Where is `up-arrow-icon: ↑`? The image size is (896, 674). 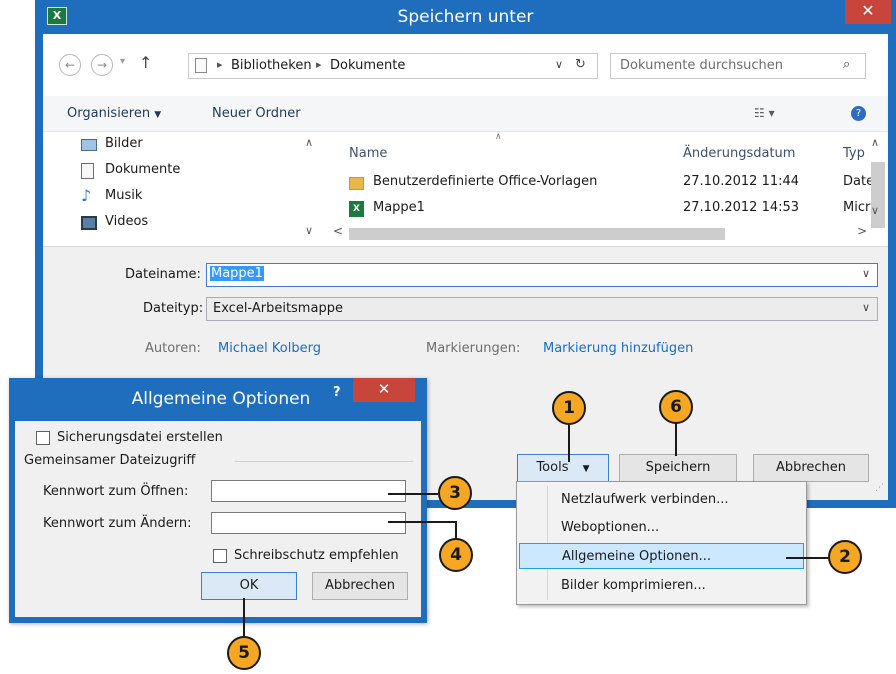 up-arrow-icon: ↑ is located at coordinates (145, 62).